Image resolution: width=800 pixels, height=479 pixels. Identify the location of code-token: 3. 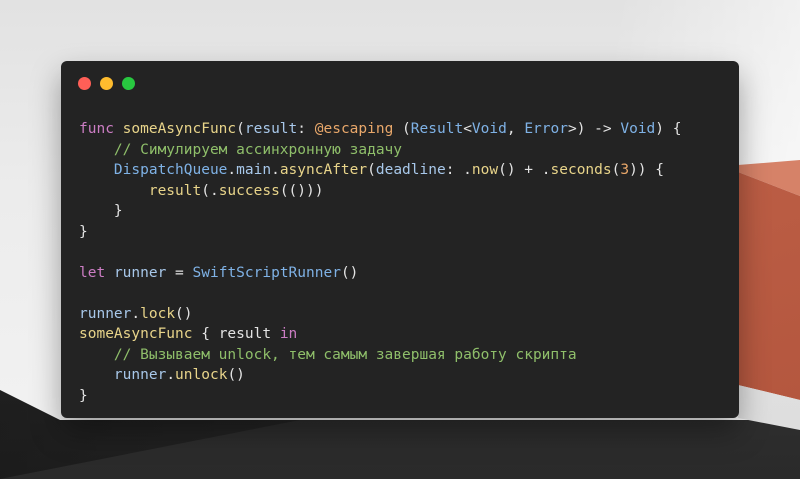
(625, 170).